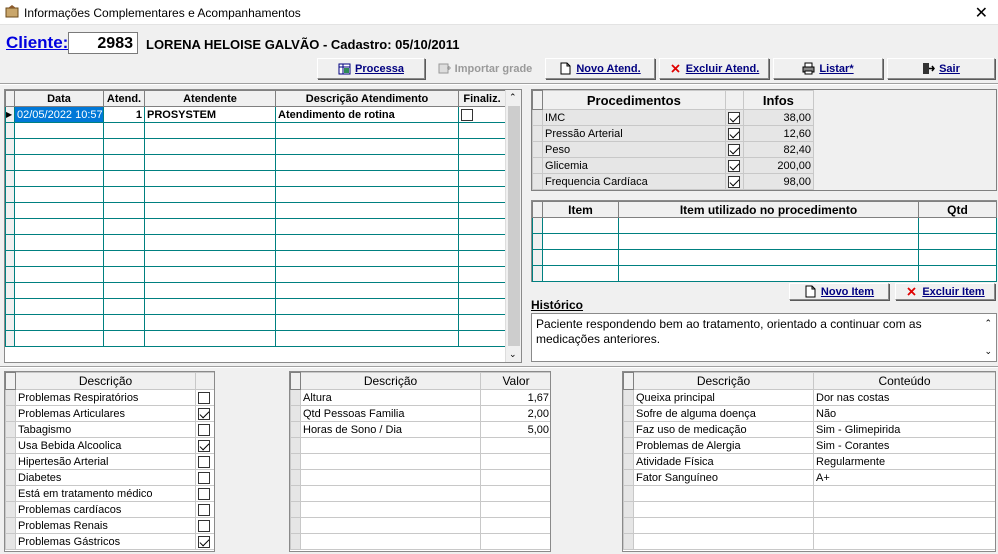 This screenshot has height=554, width=998. What do you see at coordinates (904, 461) in the screenshot?
I see `grid-c-conteudo: Regularmente` at bounding box center [904, 461].